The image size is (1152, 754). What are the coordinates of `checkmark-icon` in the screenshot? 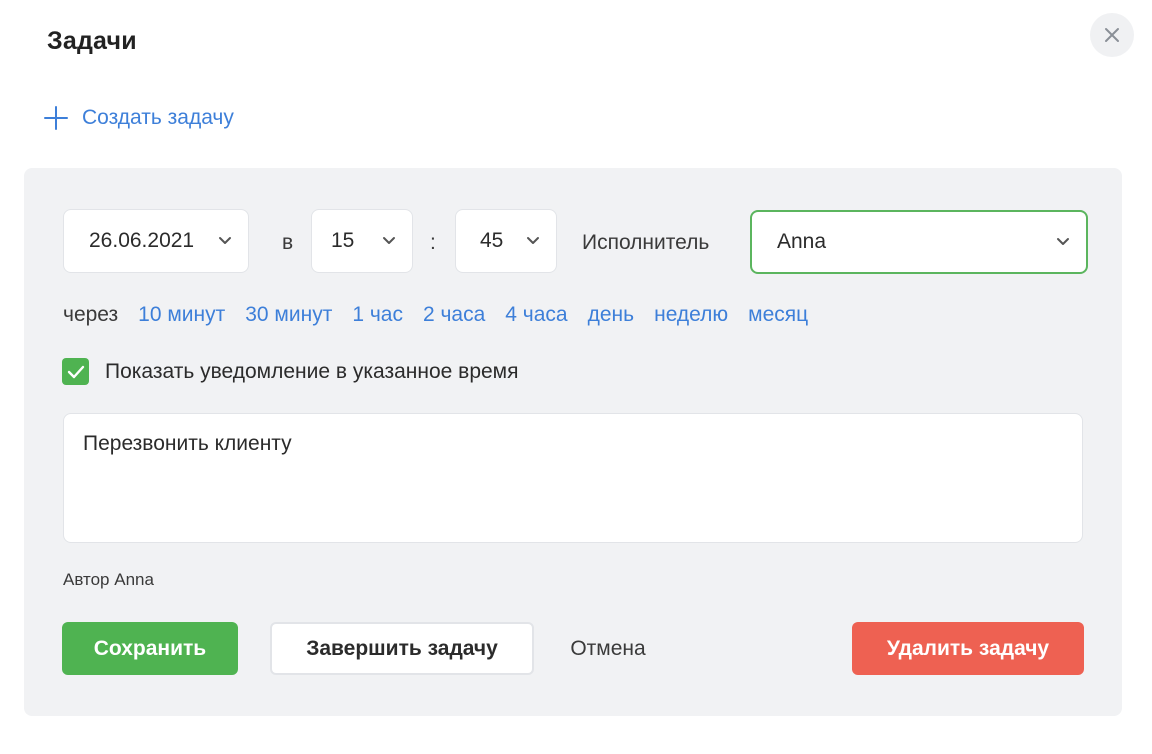 It's located at (75, 371).